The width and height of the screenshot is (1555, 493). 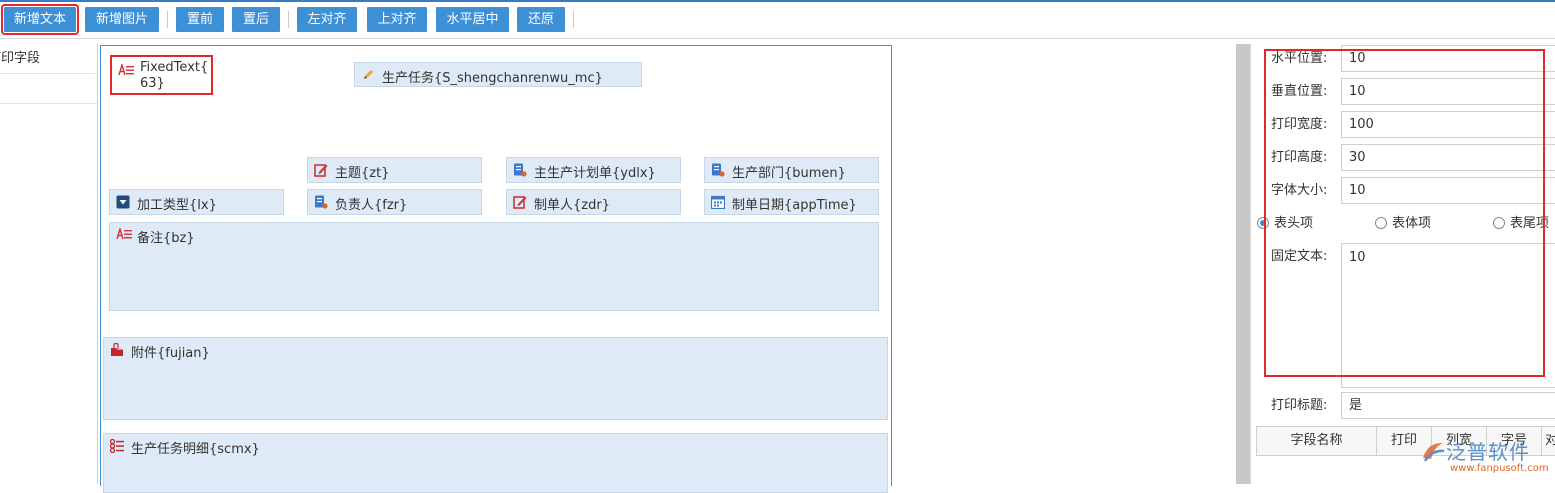 What do you see at coordinates (1448, 58) in the screenshot?
I see `h-pos-input: 10` at bounding box center [1448, 58].